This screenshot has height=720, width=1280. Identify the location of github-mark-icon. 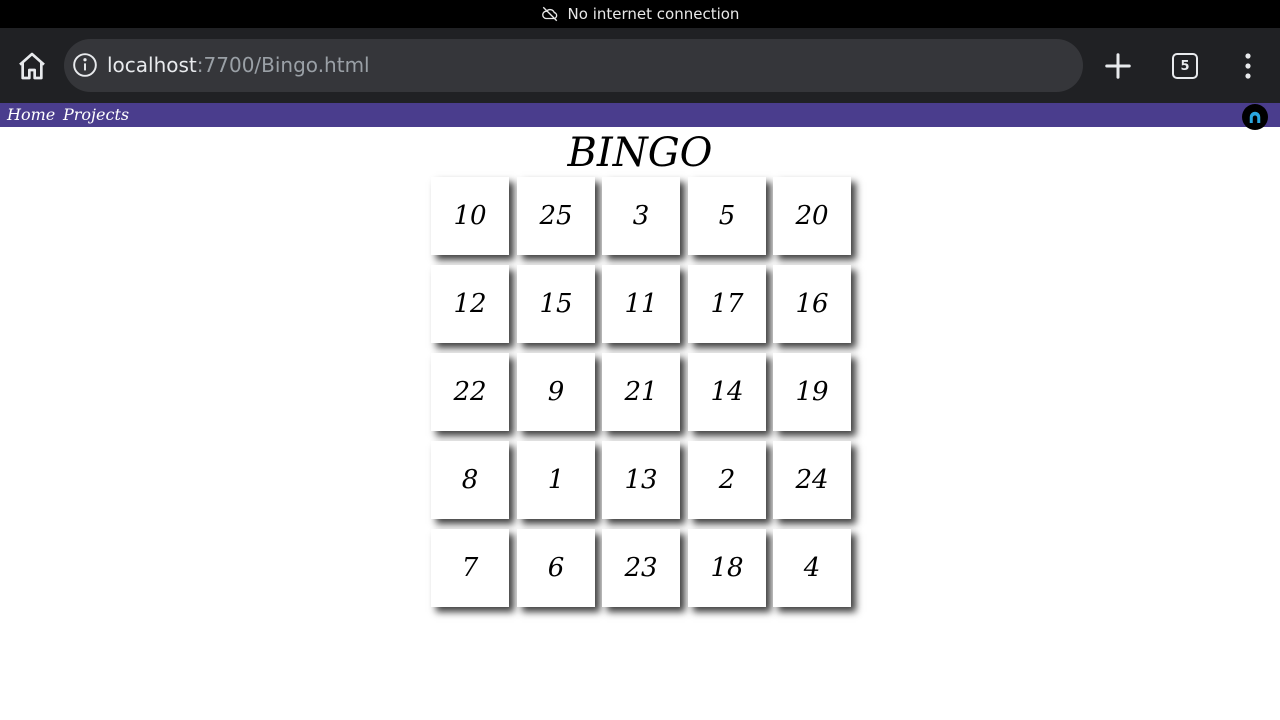
(1255, 117).